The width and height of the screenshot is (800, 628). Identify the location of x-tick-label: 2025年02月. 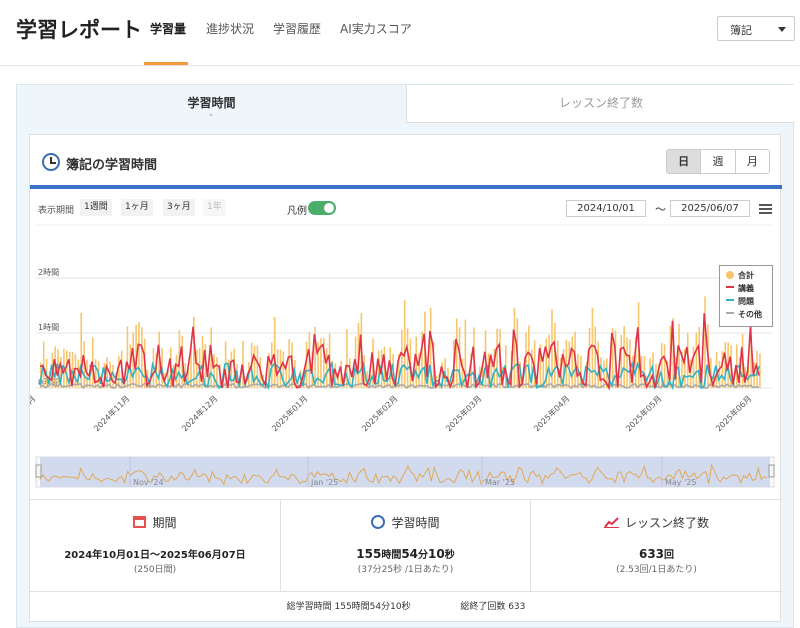
(379, 413).